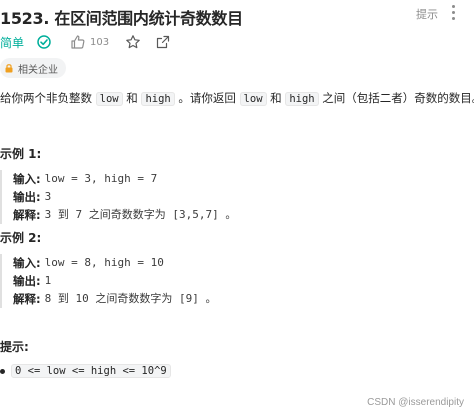 The width and height of the screenshot is (474, 412). What do you see at coordinates (9, 68) in the screenshot?
I see `lock-icon` at bounding box center [9, 68].